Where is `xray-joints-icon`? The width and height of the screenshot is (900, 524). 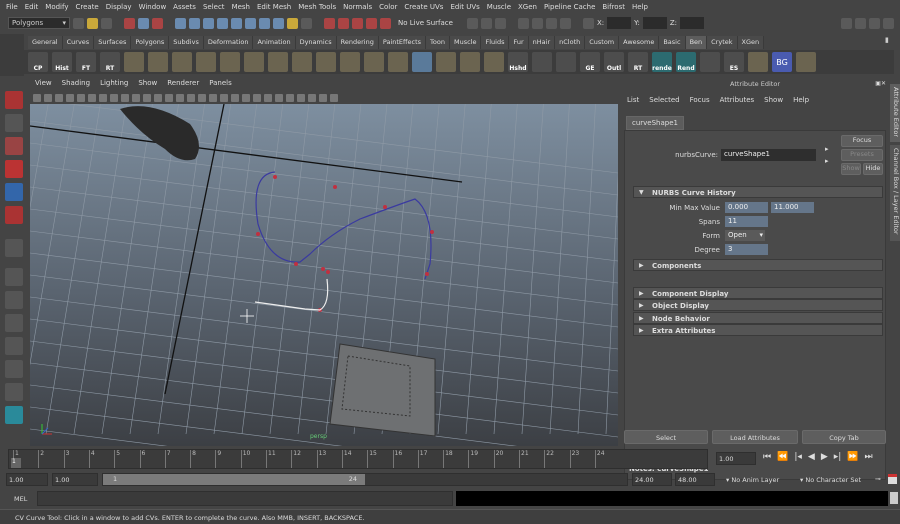 xray-joints-icon is located at coordinates (323, 98).